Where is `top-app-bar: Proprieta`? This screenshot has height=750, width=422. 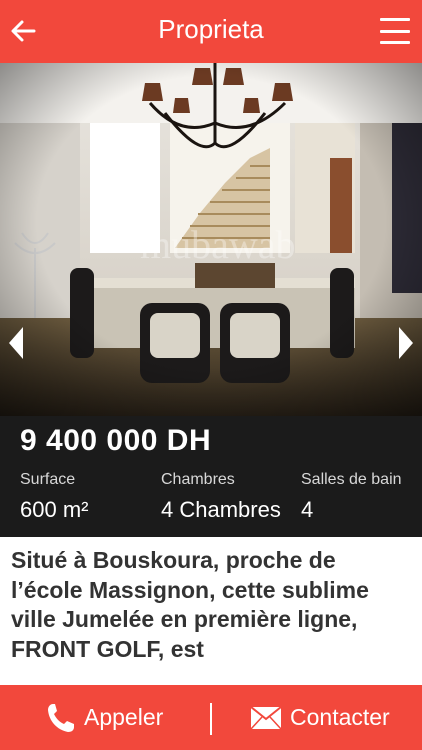
top-app-bar: Proprieta is located at coordinates (211, 31).